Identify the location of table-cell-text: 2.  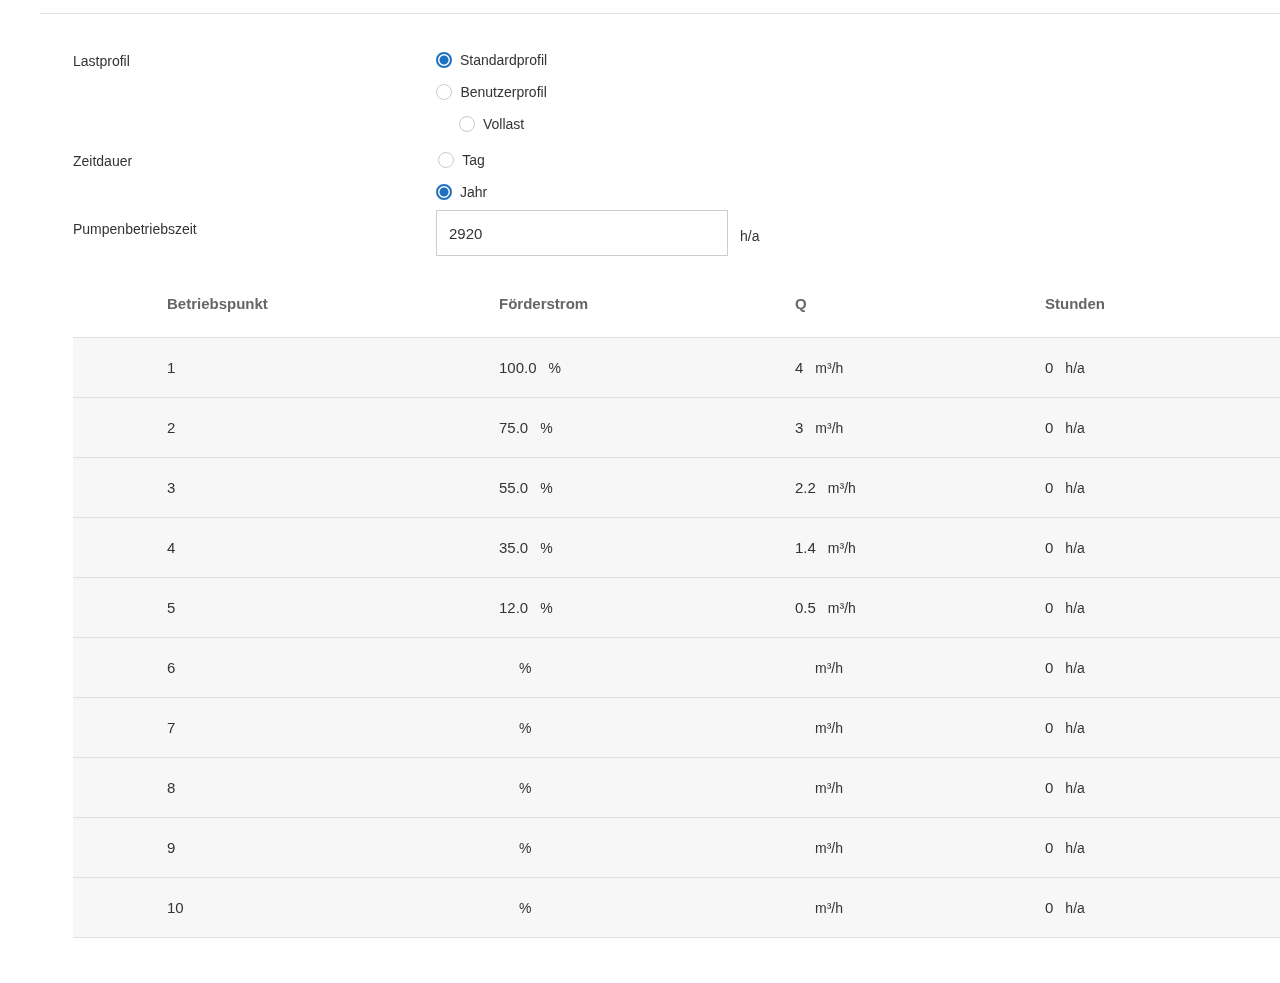
(171, 427).